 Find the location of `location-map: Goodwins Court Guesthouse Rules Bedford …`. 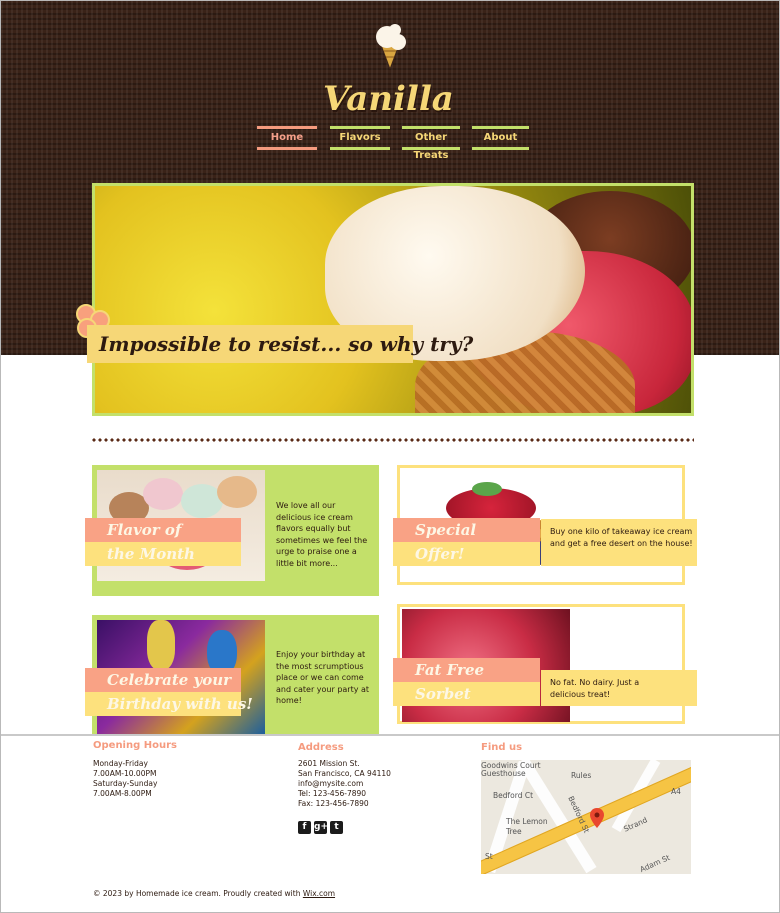

location-map: Goodwins Court Guesthouse Rules Bedford … is located at coordinates (586, 817).